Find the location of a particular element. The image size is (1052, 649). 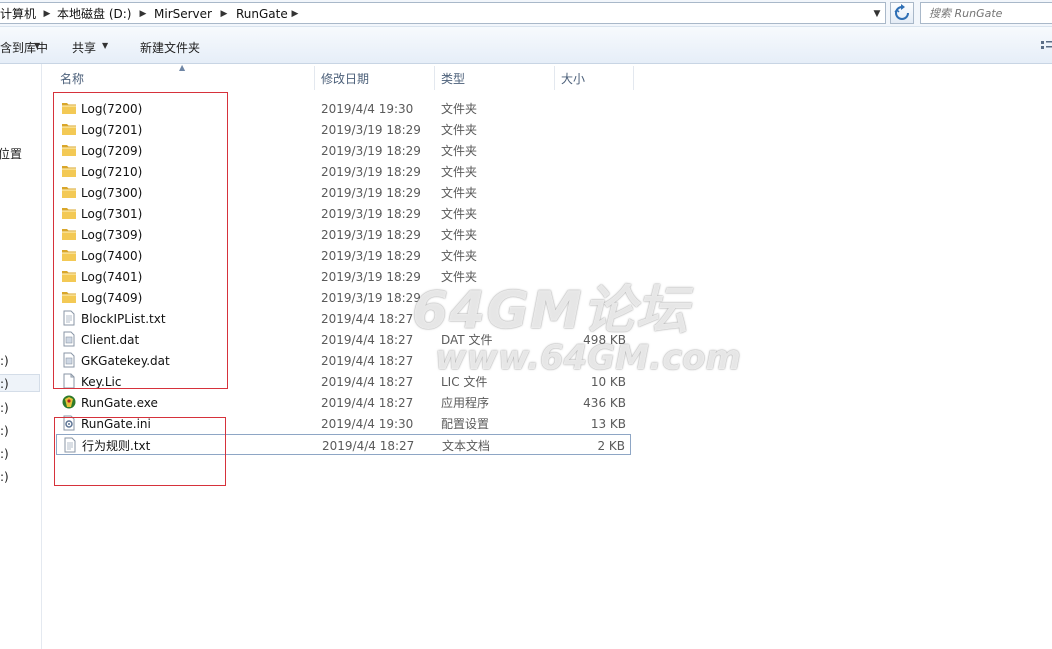

include-in-library-button: 包含到库中 is located at coordinates (24, 48).